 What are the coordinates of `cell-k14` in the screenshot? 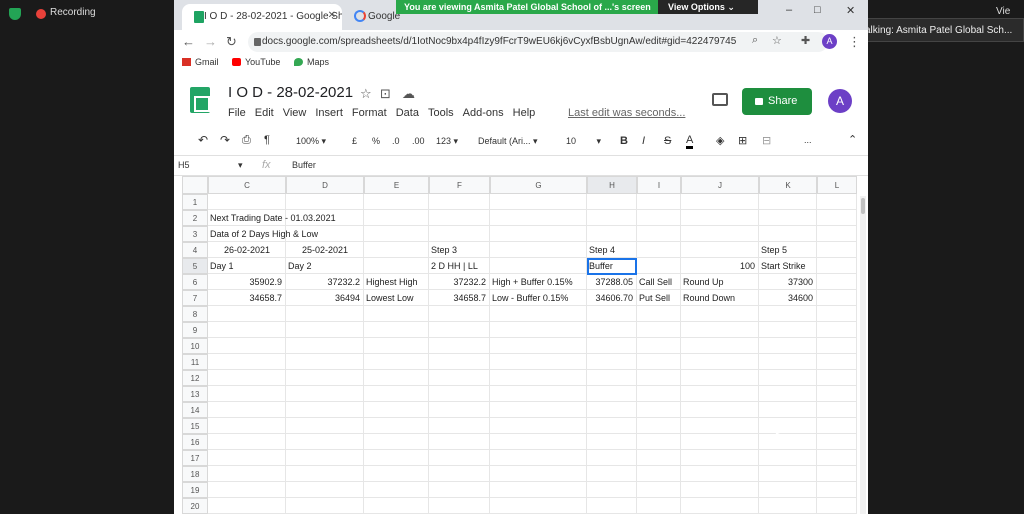 It's located at (788, 410).